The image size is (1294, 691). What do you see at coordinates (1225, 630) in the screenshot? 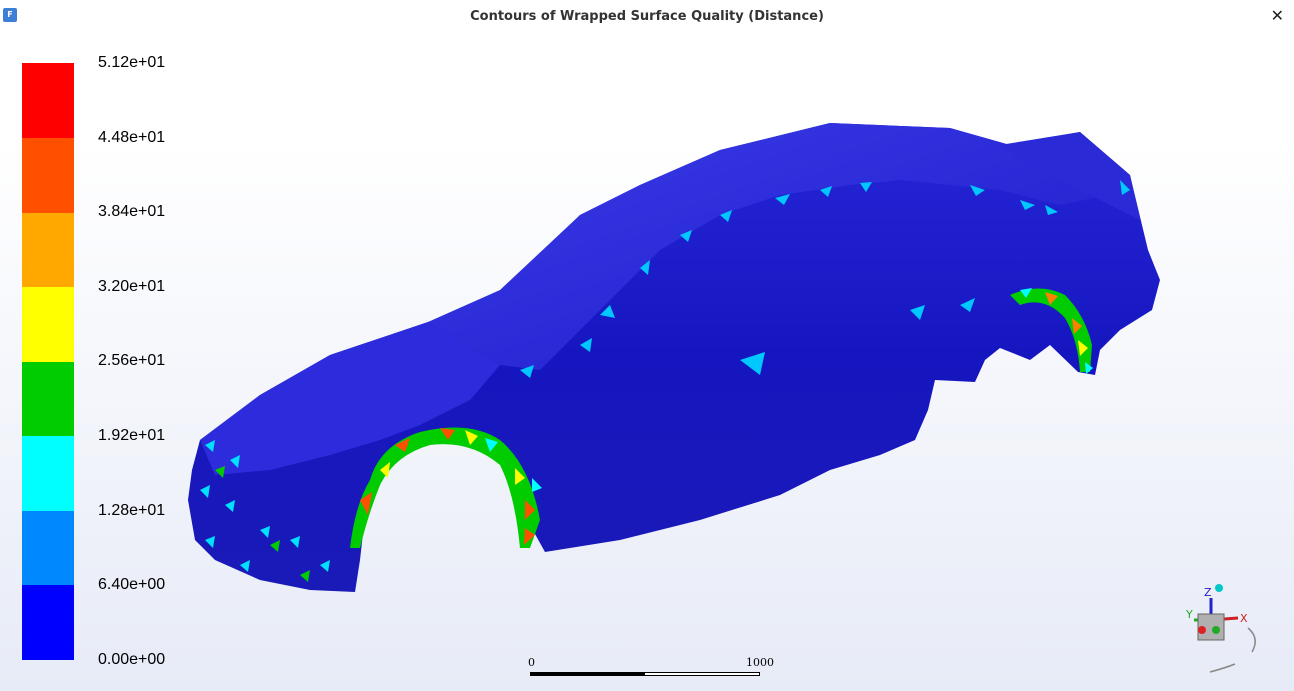
I see `axis-triad: Z X Y` at bounding box center [1225, 630].